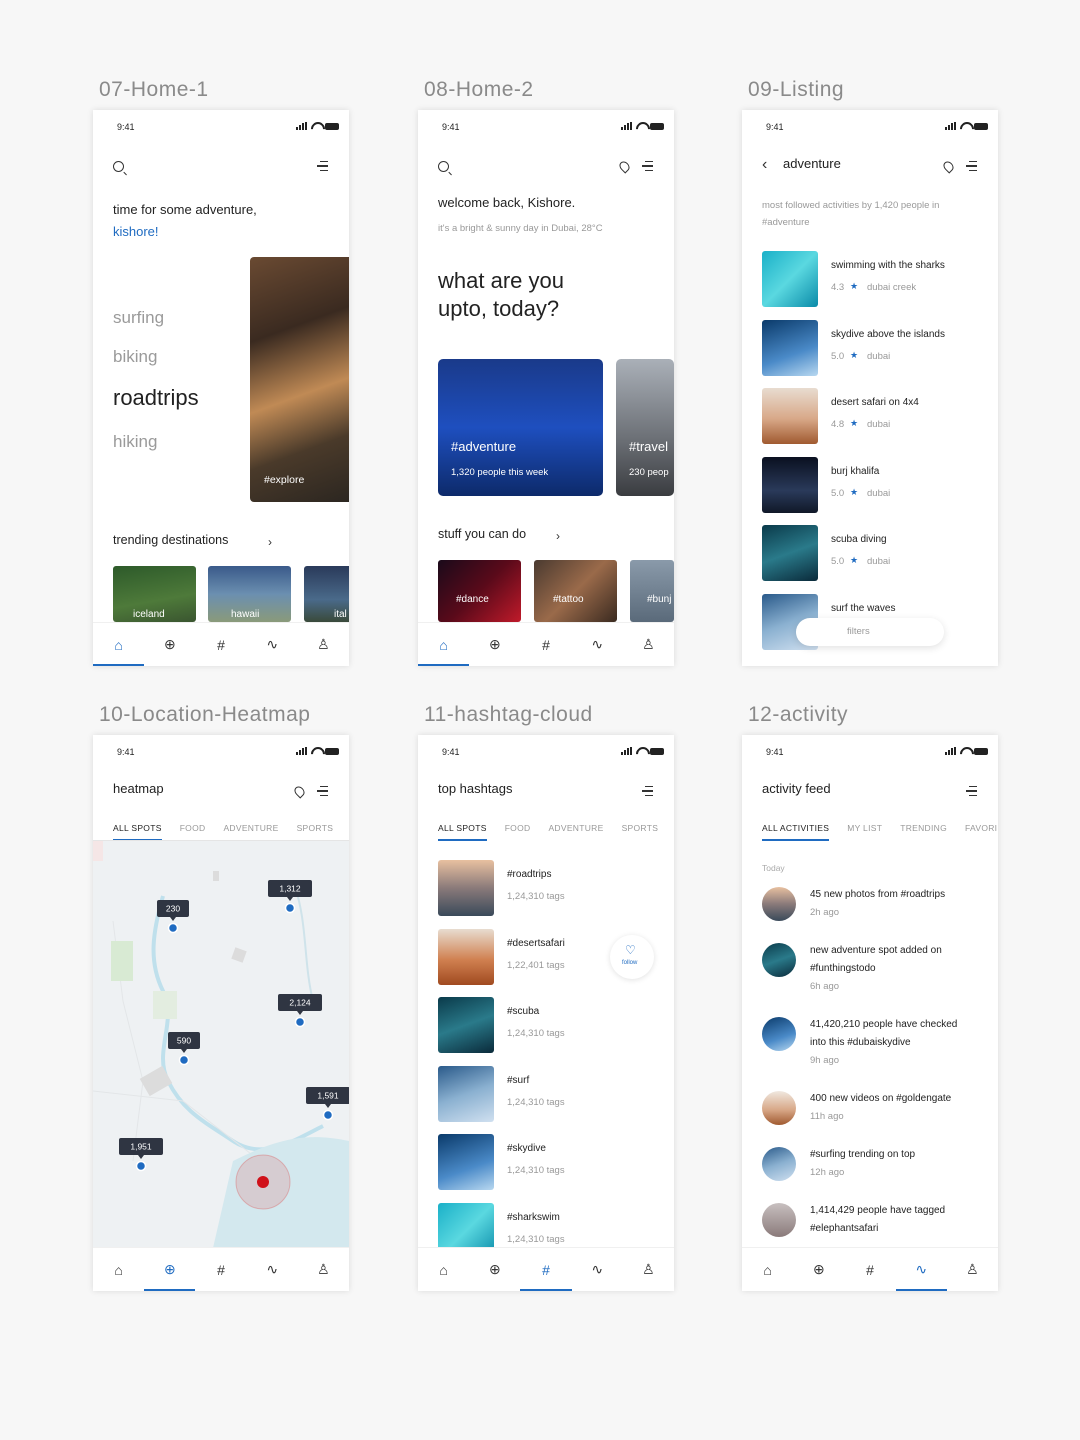  I want to click on tab-my-list: MY LIST, so click(864, 832).